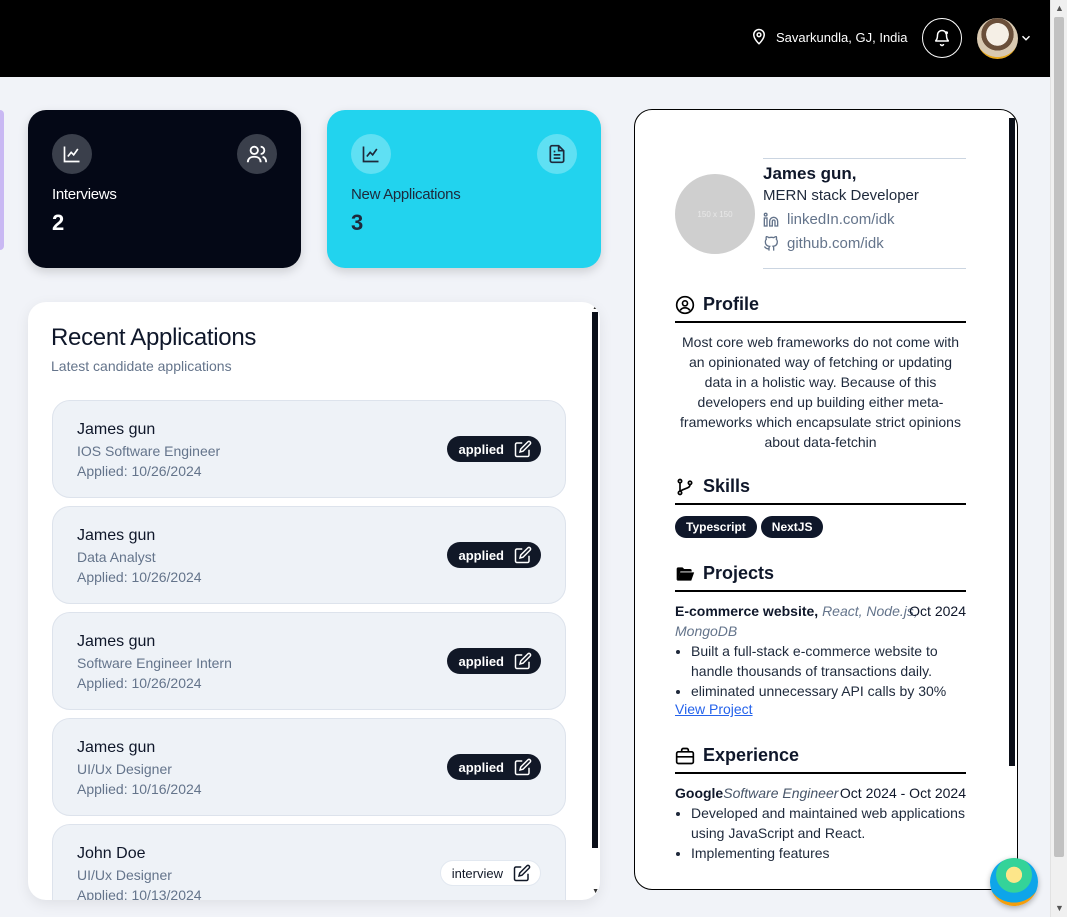 Image resolution: width=1067 pixels, height=917 pixels. What do you see at coordinates (841, 219) in the screenshot?
I see `linkedin-text: linkedIn.com/idk` at bounding box center [841, 219].